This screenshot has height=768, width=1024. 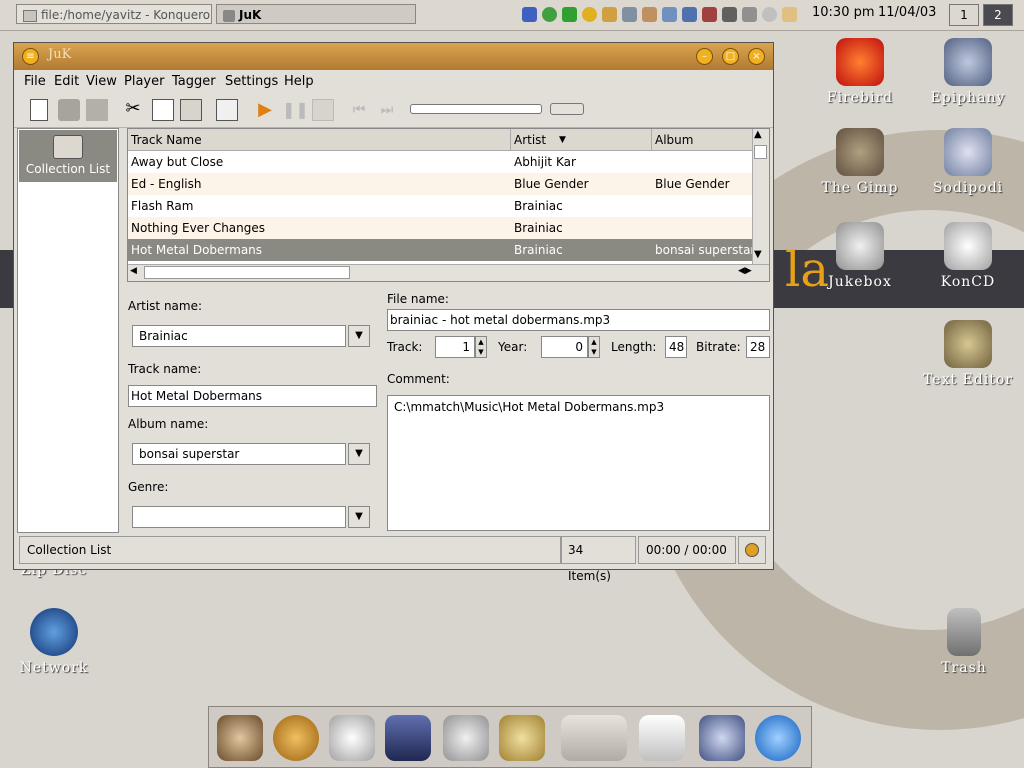 What do you see at coordinates (97, 110) in the screenshot?
I see `save-icon` at bounding box center [97, 110].